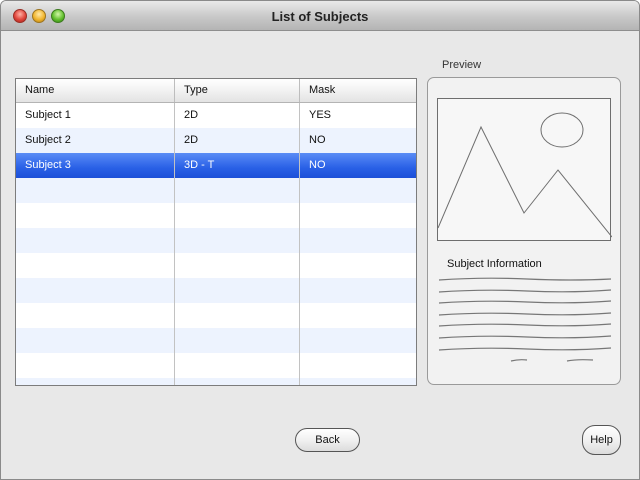 Image resolution: width=640 pixels, height=480 pixels. What do you see at coordinates (524, 169) in the screenshot?
I see `image-placeholder-icon` at bounding box center [524, 169].